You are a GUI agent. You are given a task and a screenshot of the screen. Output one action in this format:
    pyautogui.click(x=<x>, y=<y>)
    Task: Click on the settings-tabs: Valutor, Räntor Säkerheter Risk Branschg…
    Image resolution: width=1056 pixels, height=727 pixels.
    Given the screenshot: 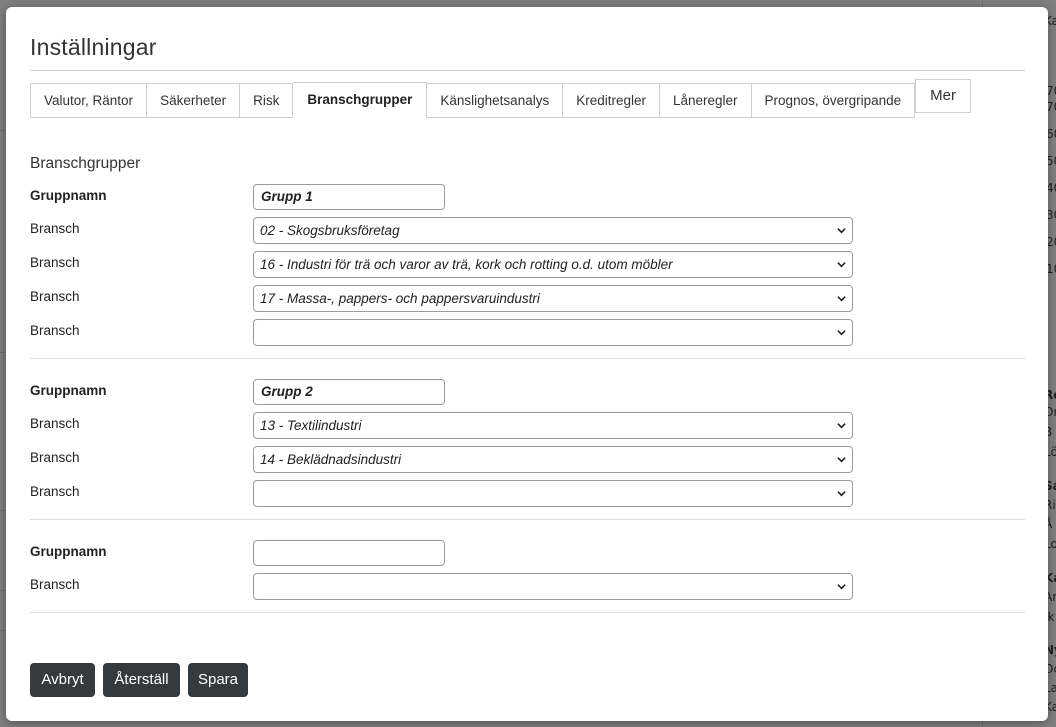 What is the action you would take?
    pyautogui.click(x=500, y=99)
    